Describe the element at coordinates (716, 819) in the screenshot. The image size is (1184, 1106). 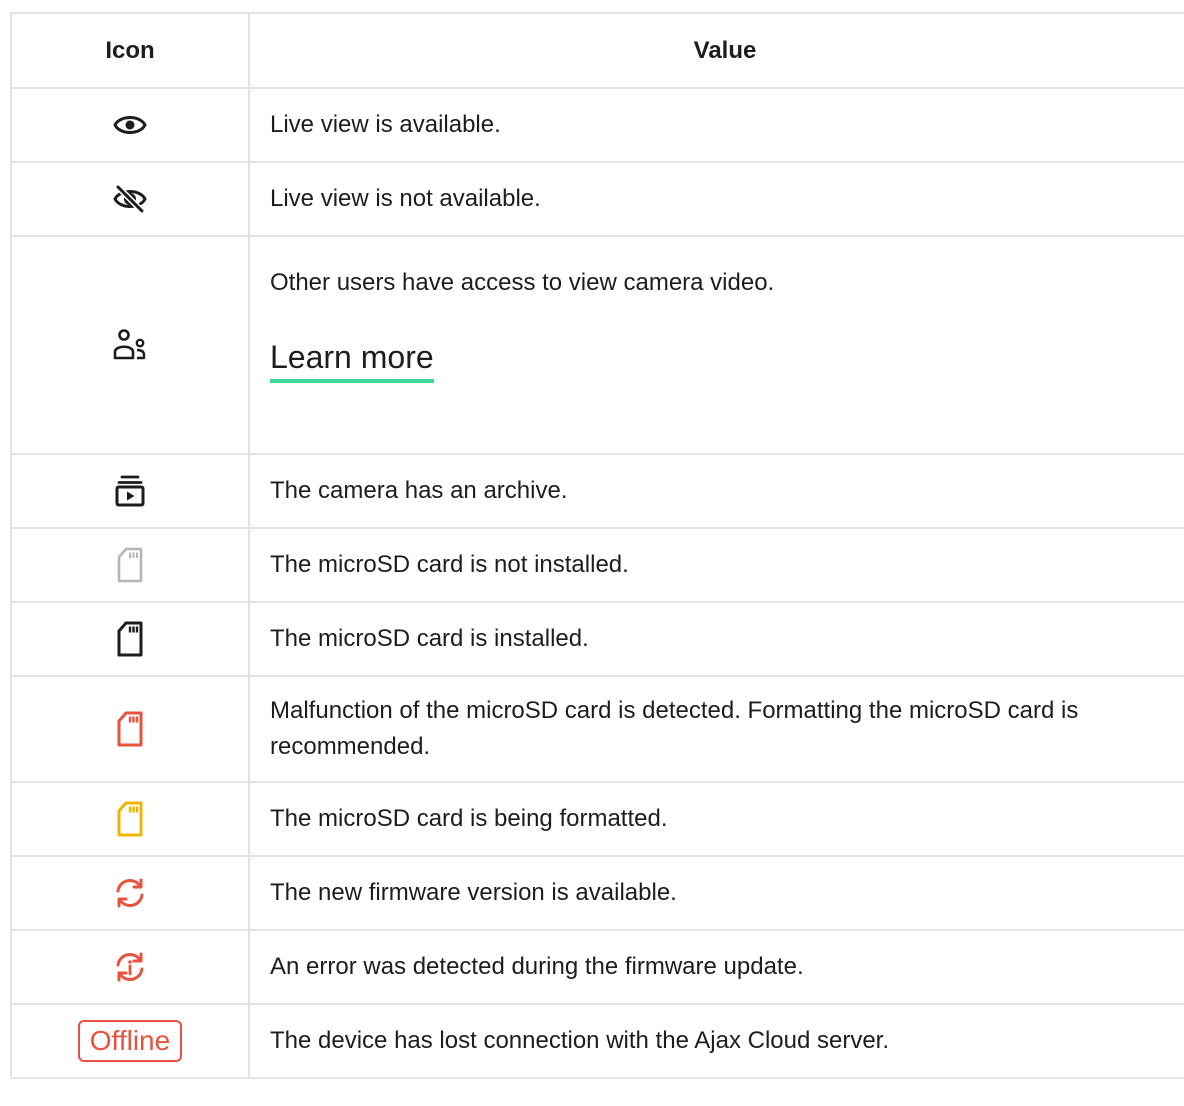
I see `value-cell: The microSD card is being formatted.` at that location.